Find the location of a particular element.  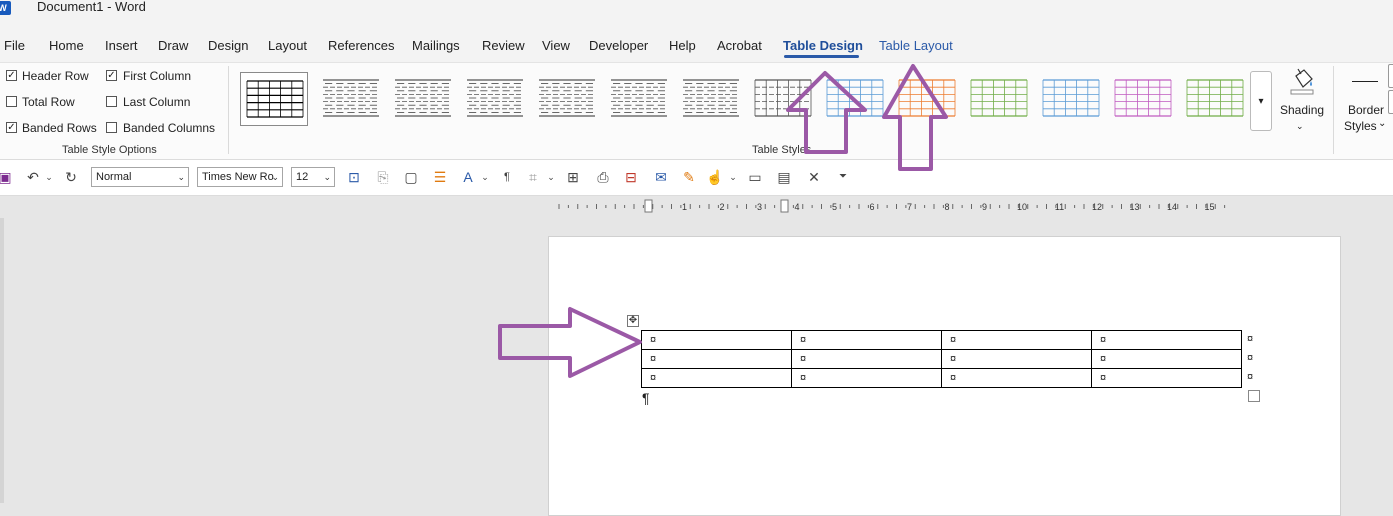

table-resize-handle is located at coordinates (1254, 396).